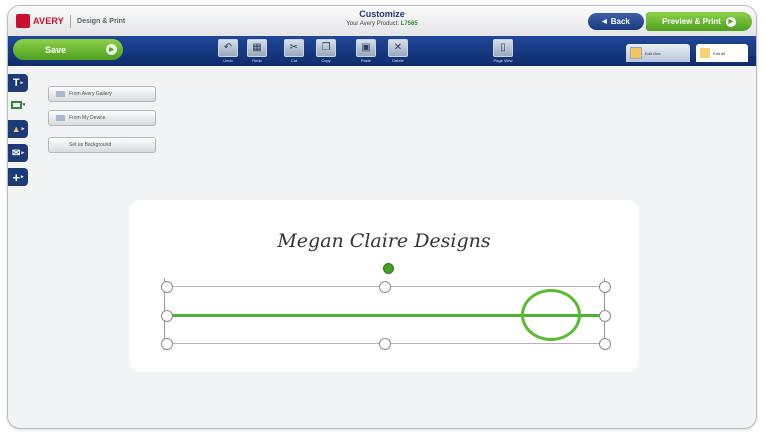  I want to click on set-as-background-label: Set as Background, so click(90, 145).